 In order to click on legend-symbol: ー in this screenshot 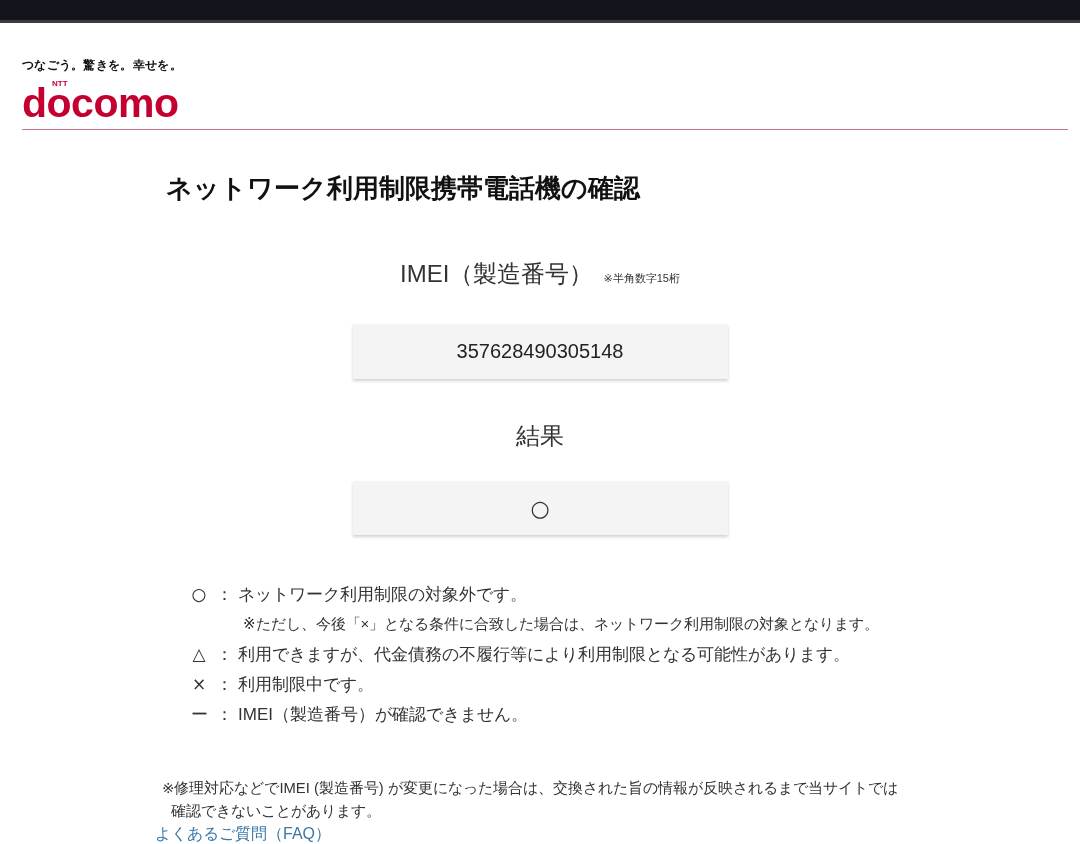, I will do `click(199, 714)`.